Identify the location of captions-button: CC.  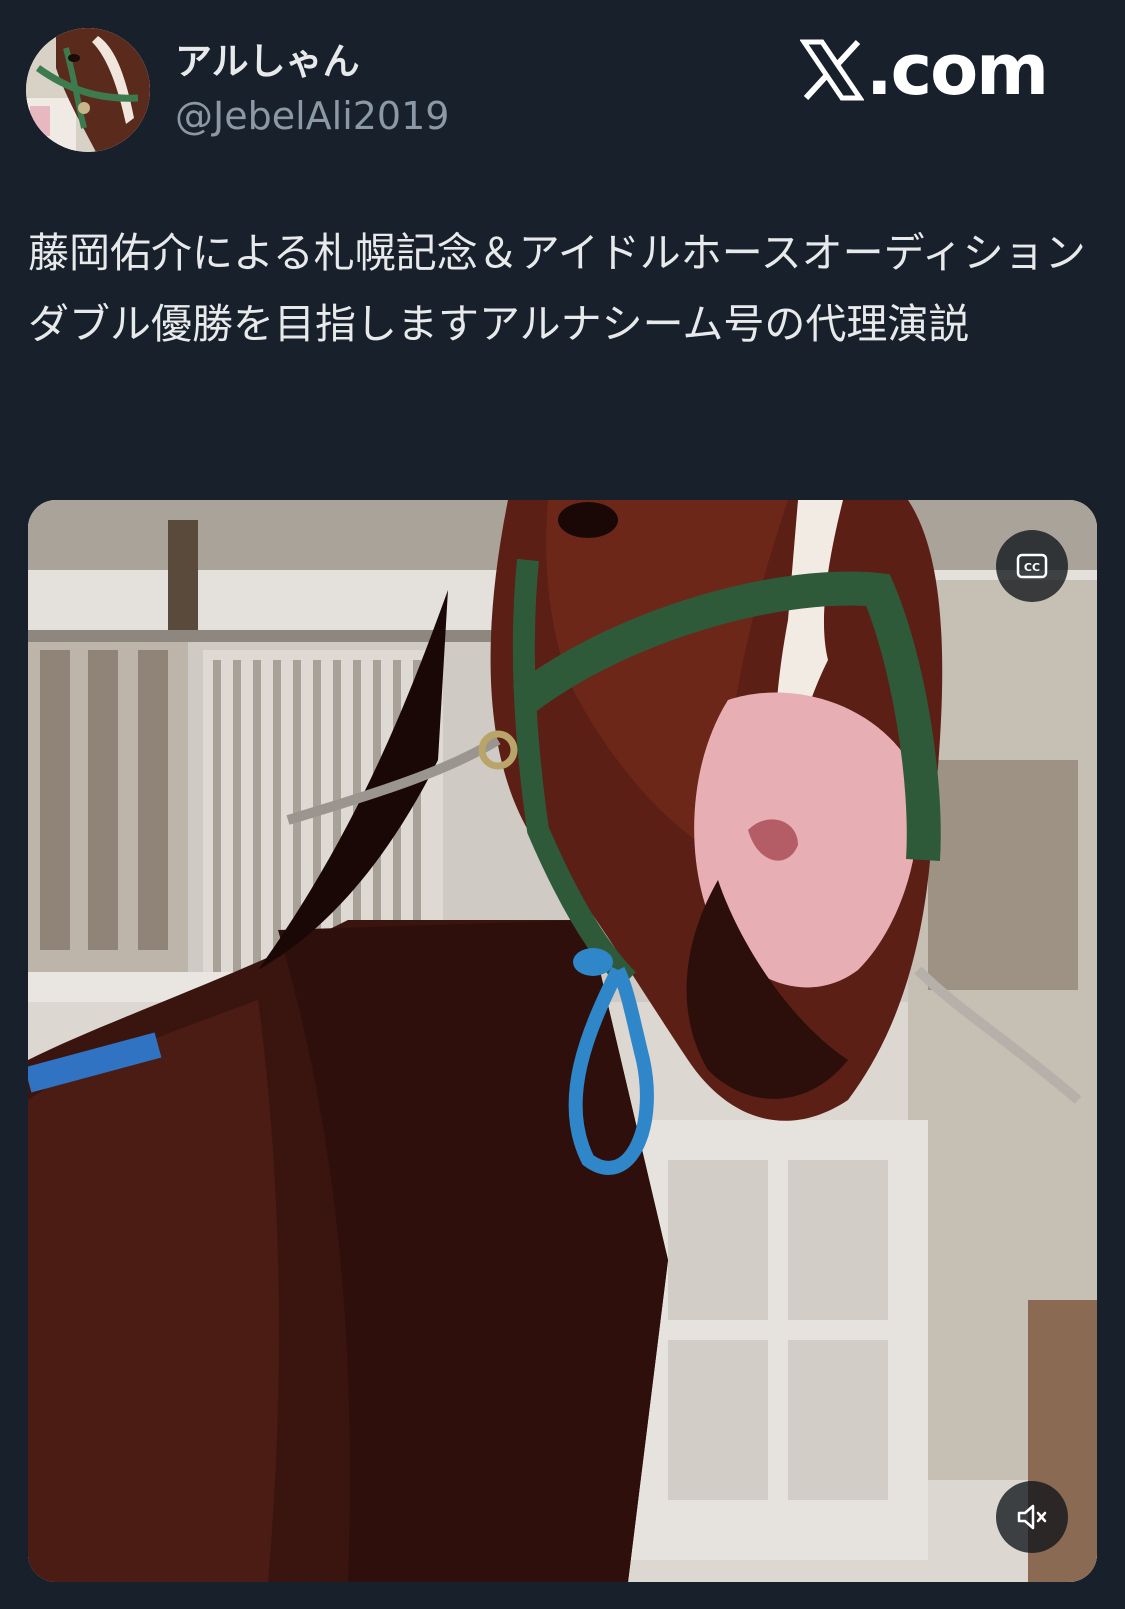
(1032, 566).